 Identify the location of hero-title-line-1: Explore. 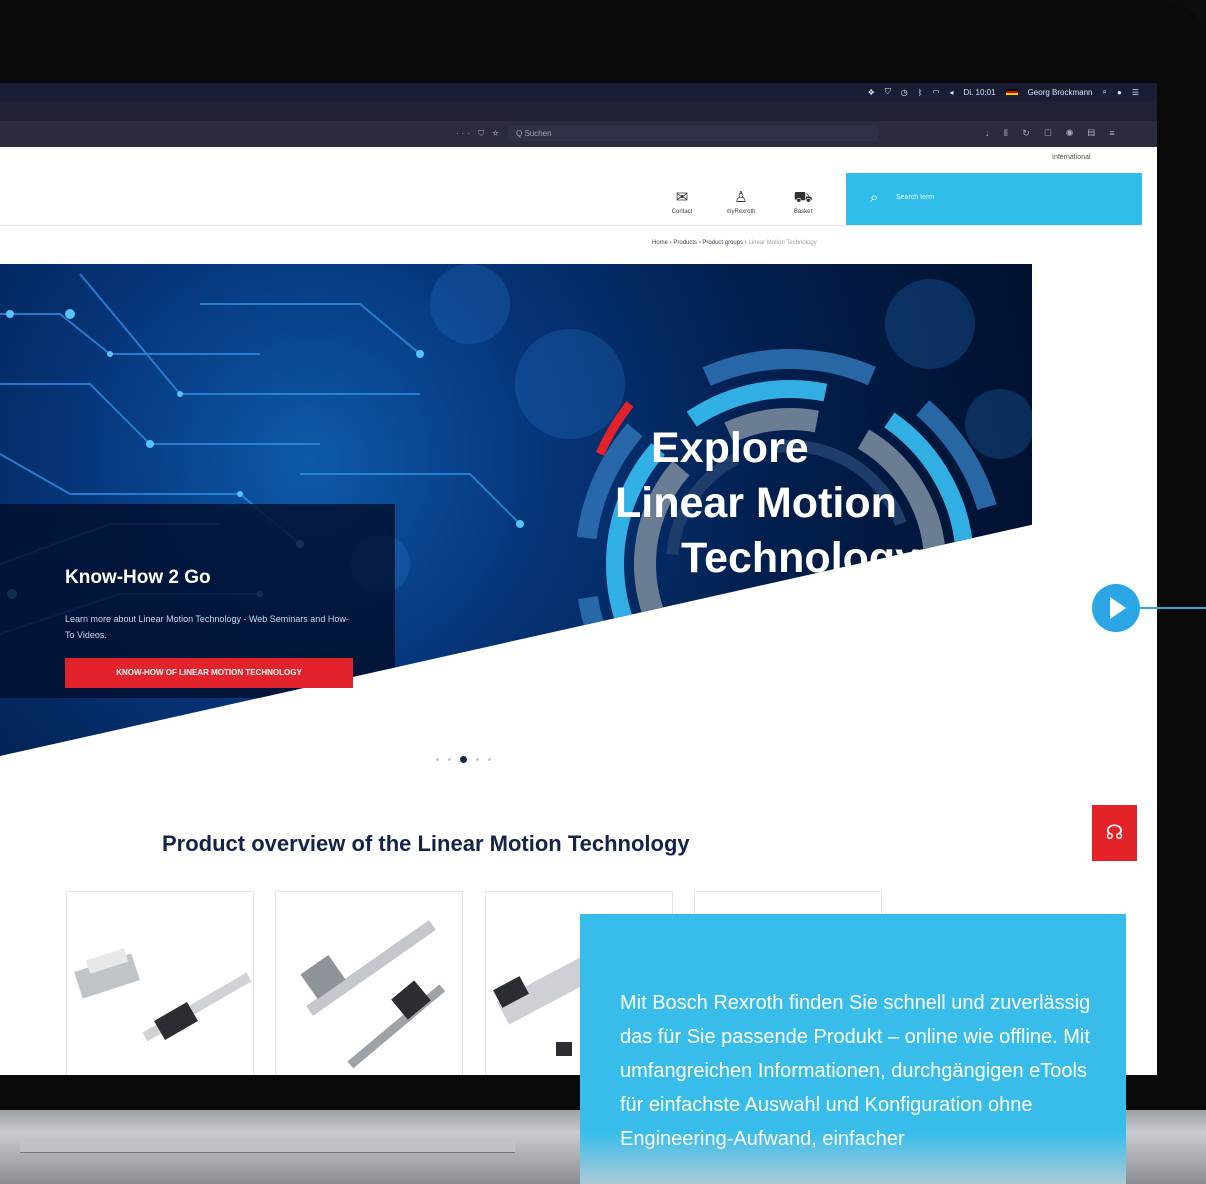
(730, 448).